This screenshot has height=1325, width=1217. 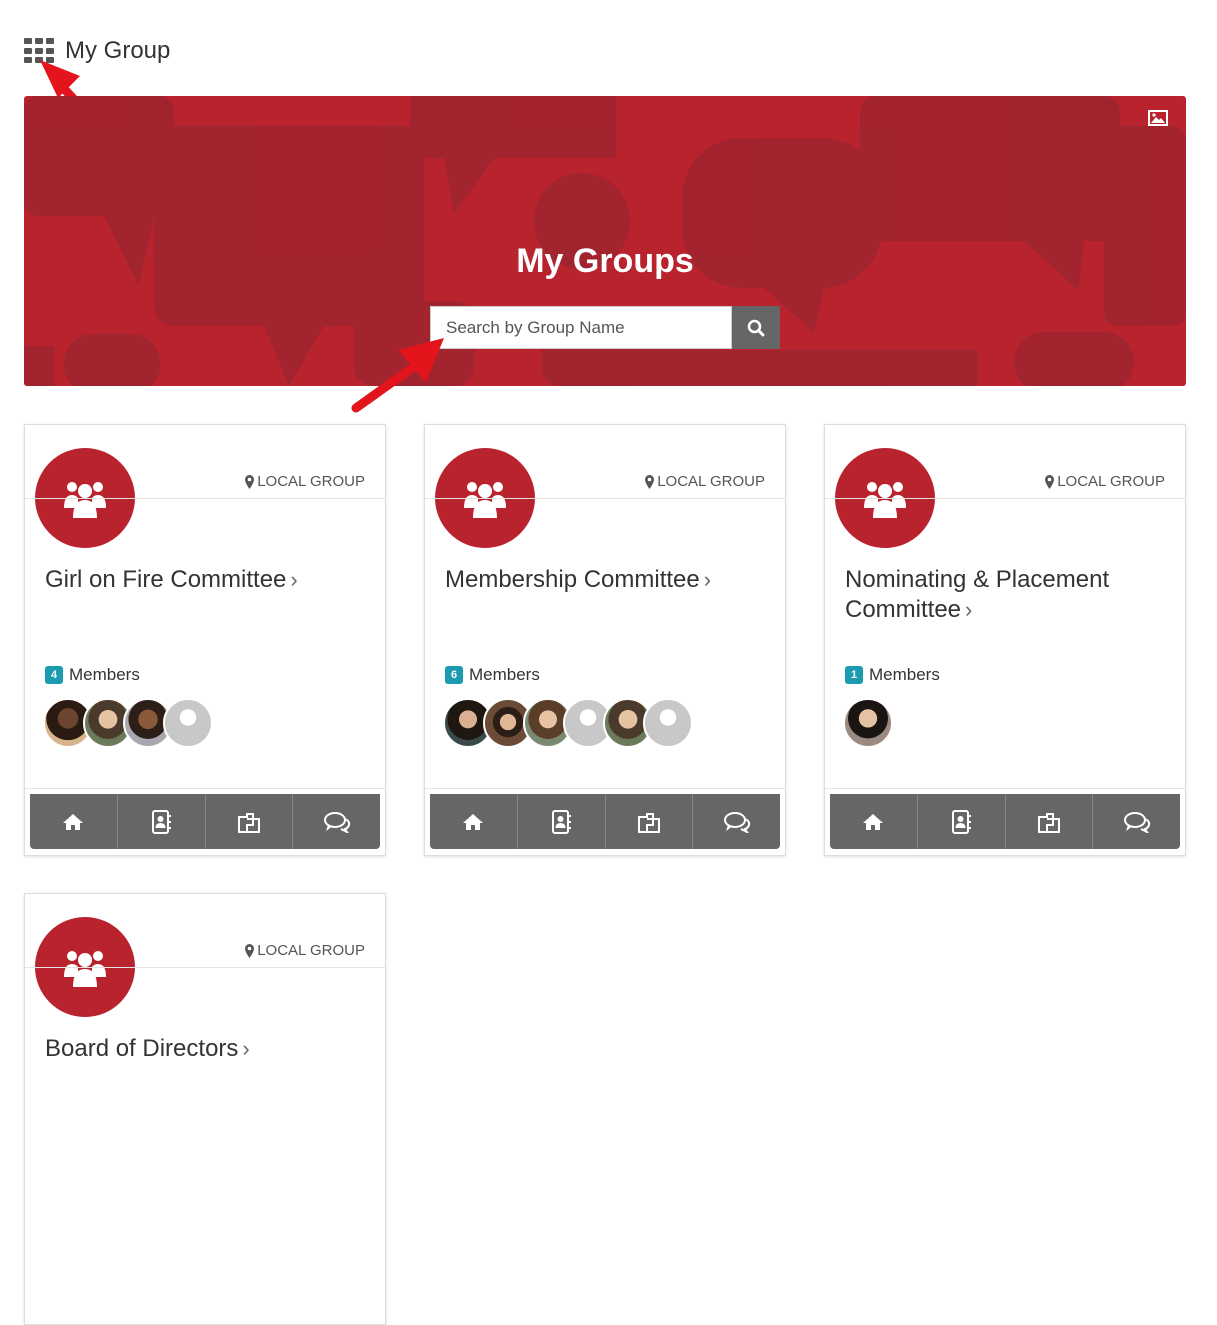 What do you see at coordinates (605, 261) in the screenshot?
I see `banner-title: My Groups` at bounding box center [605, 261].